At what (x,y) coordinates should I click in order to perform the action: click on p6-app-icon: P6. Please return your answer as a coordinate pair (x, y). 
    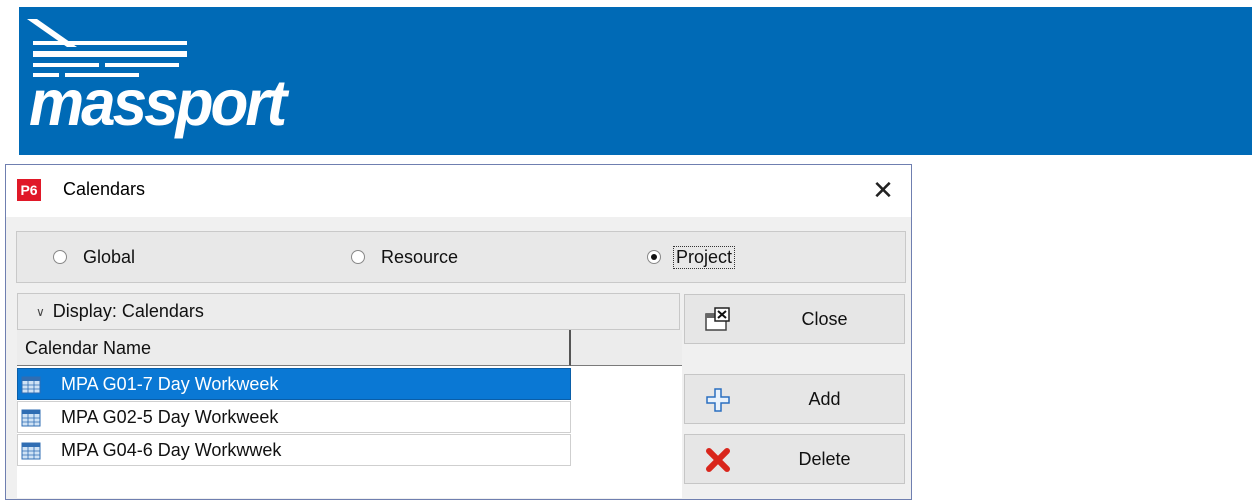
    Looking at the image, I should click on (29, 190).